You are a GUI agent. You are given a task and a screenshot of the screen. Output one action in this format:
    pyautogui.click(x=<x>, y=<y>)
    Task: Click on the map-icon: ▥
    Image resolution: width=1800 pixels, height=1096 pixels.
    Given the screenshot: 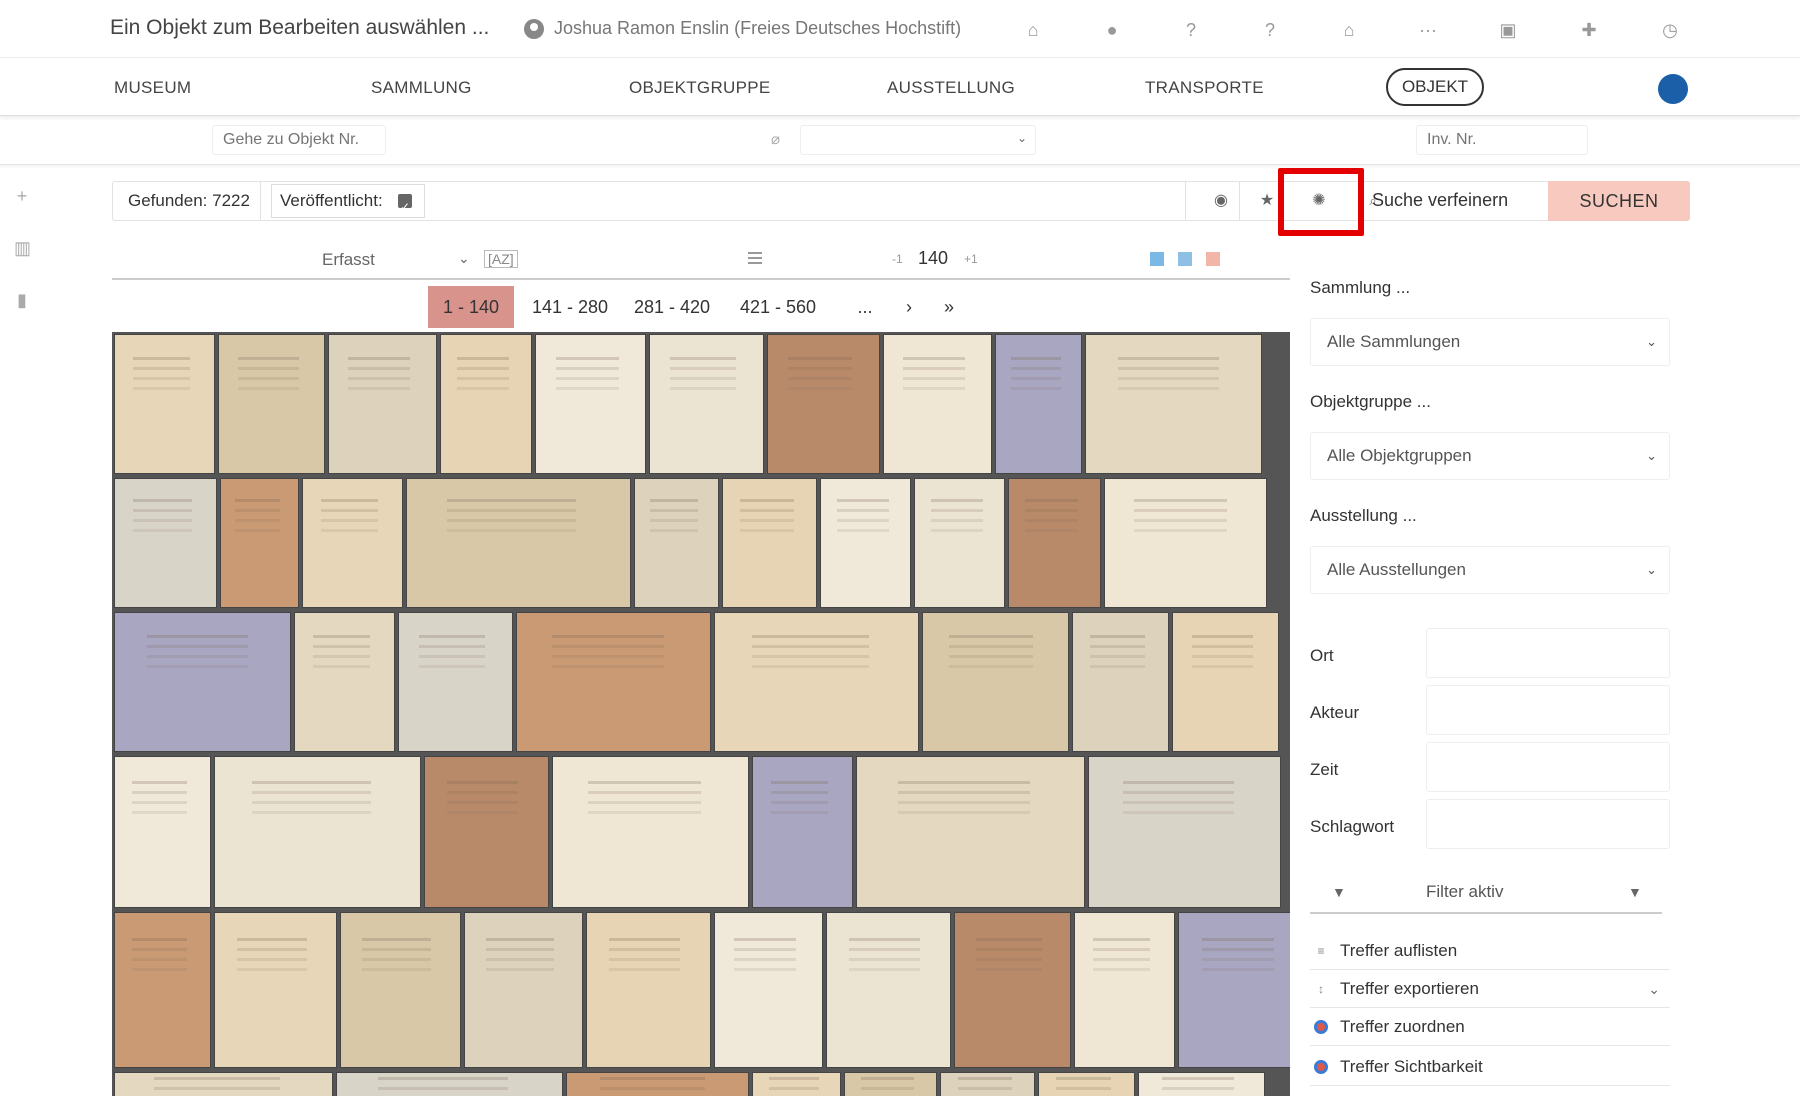 What is the action you would take?
    pyautogui.click(x=22, y=248)
    